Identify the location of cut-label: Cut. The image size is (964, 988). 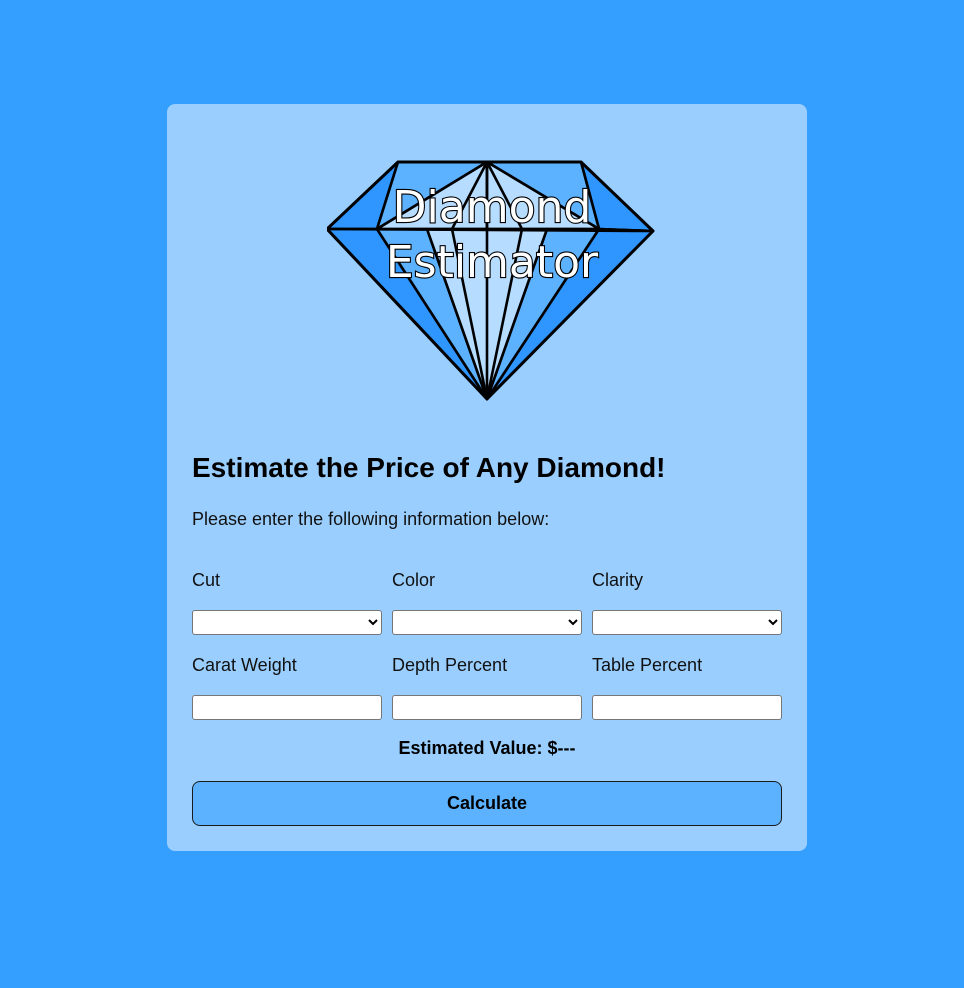
(206, 580).